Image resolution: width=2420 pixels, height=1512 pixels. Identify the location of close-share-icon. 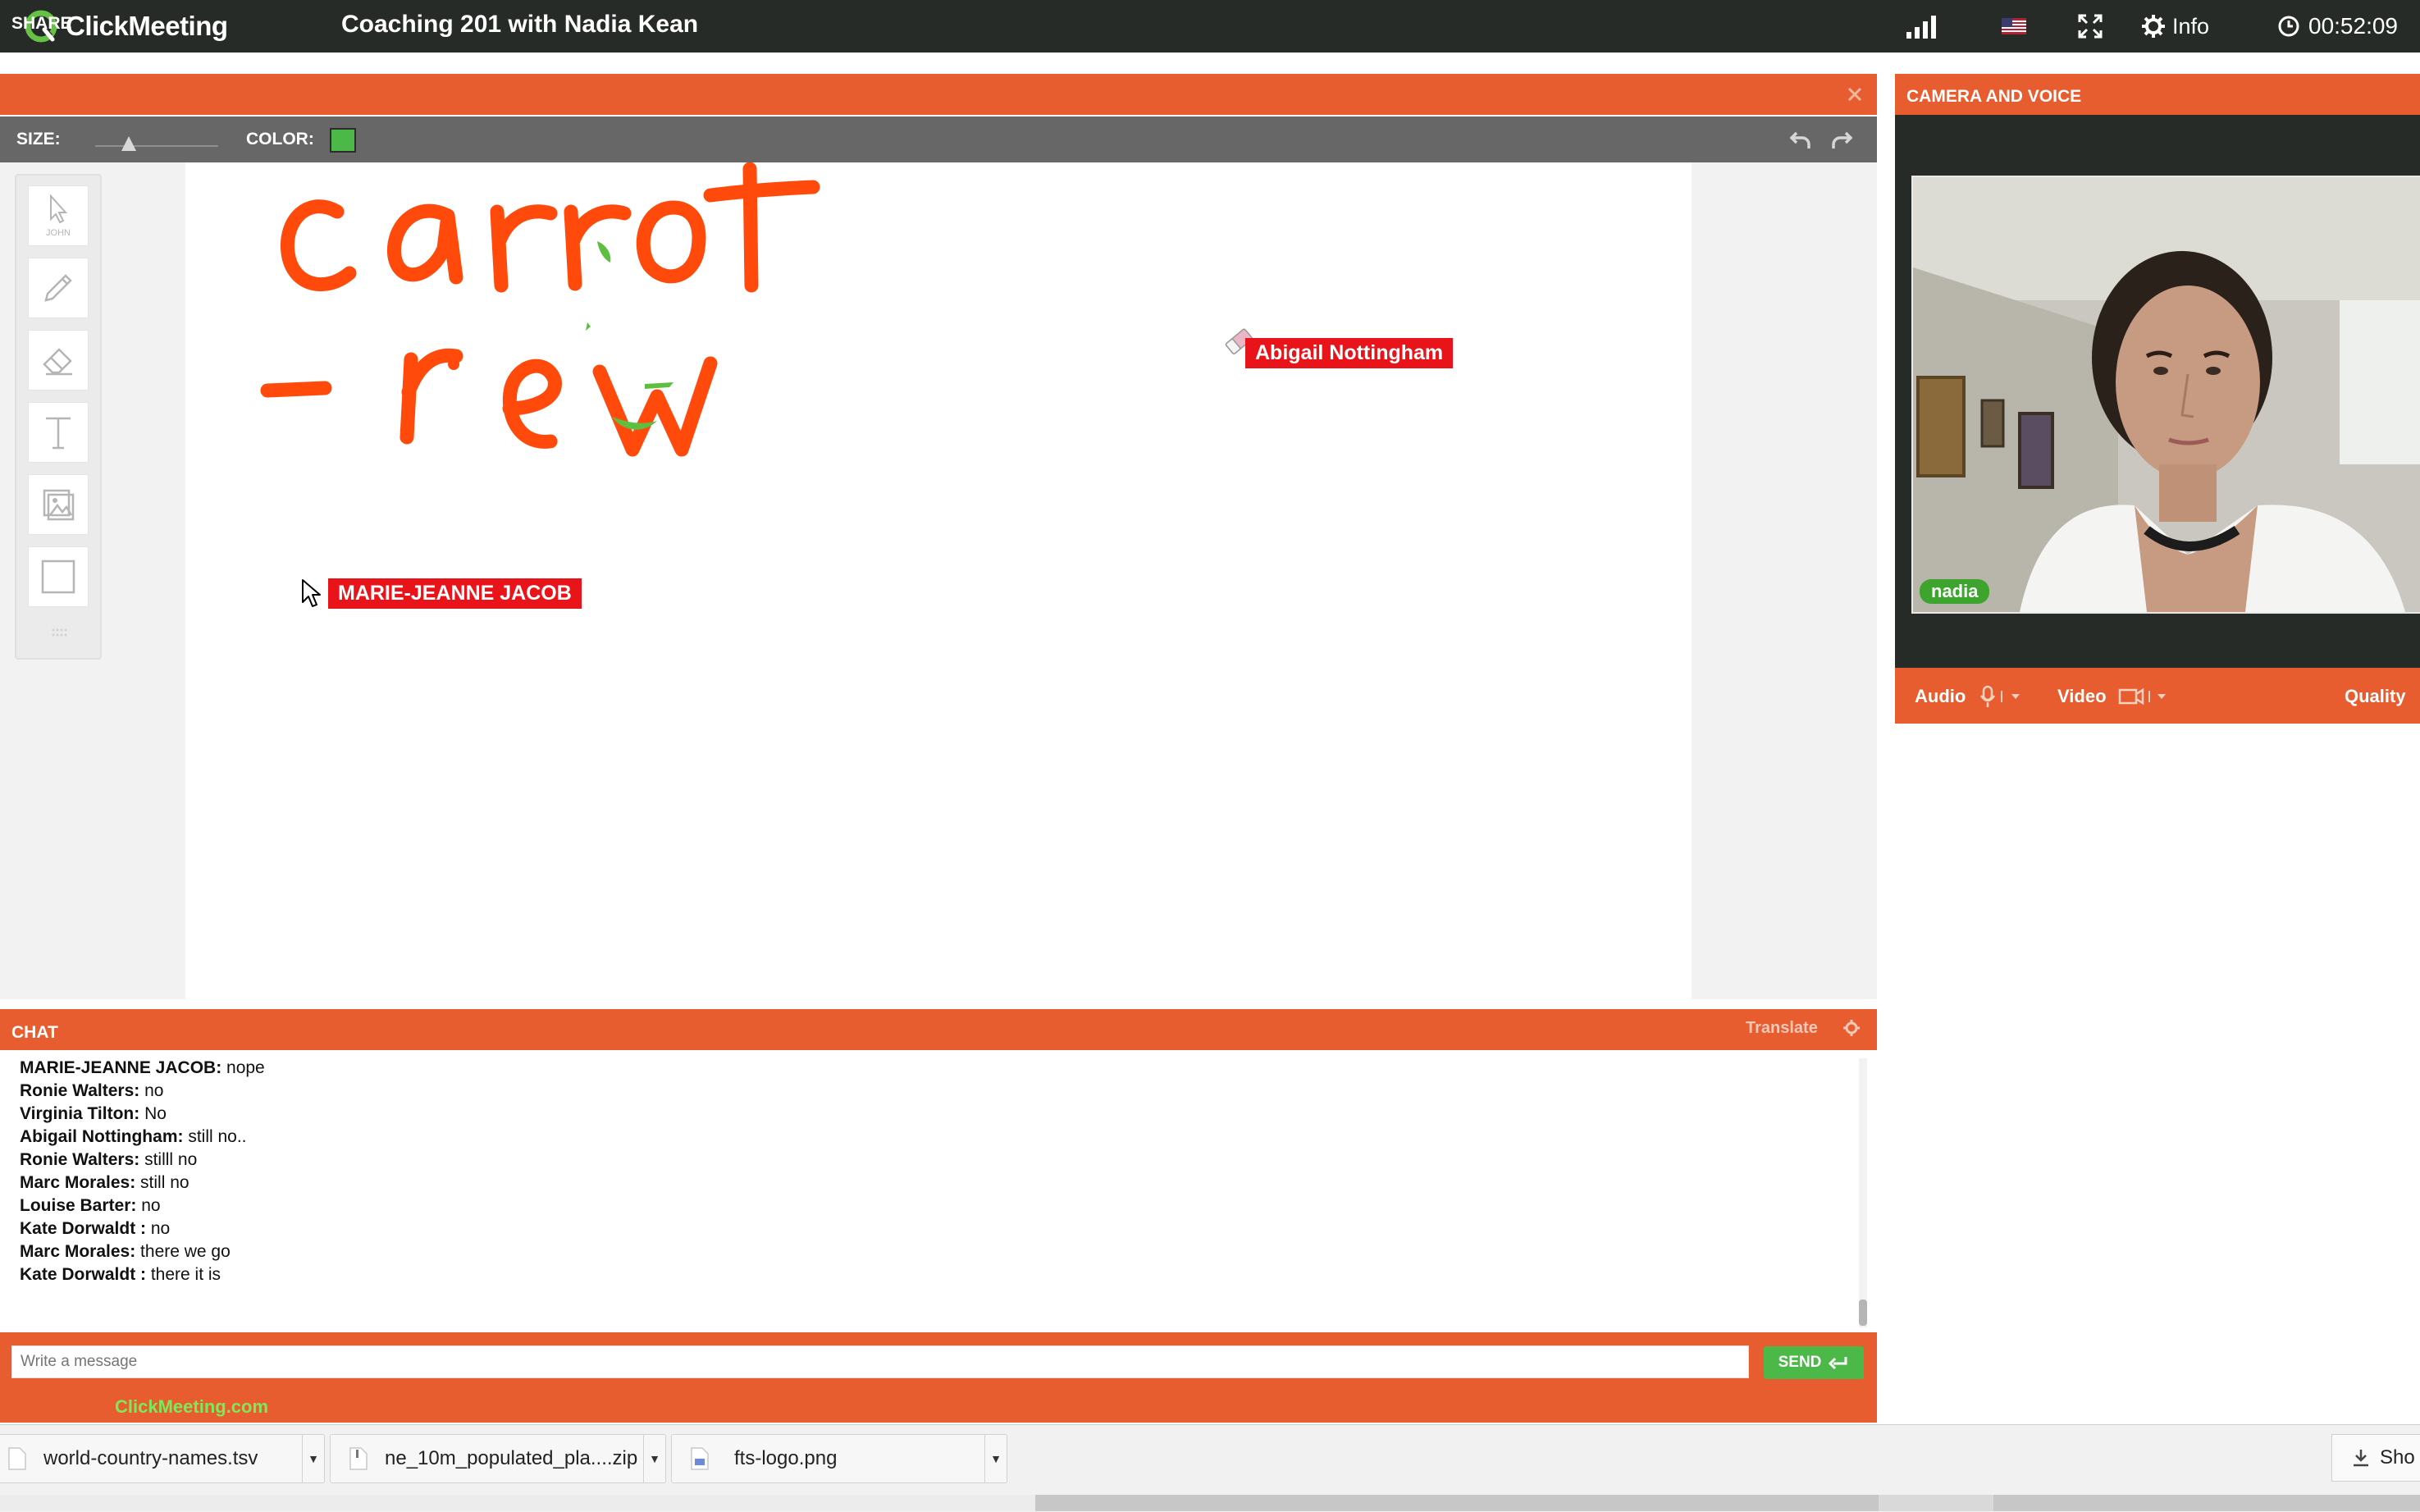
(1855, 96).